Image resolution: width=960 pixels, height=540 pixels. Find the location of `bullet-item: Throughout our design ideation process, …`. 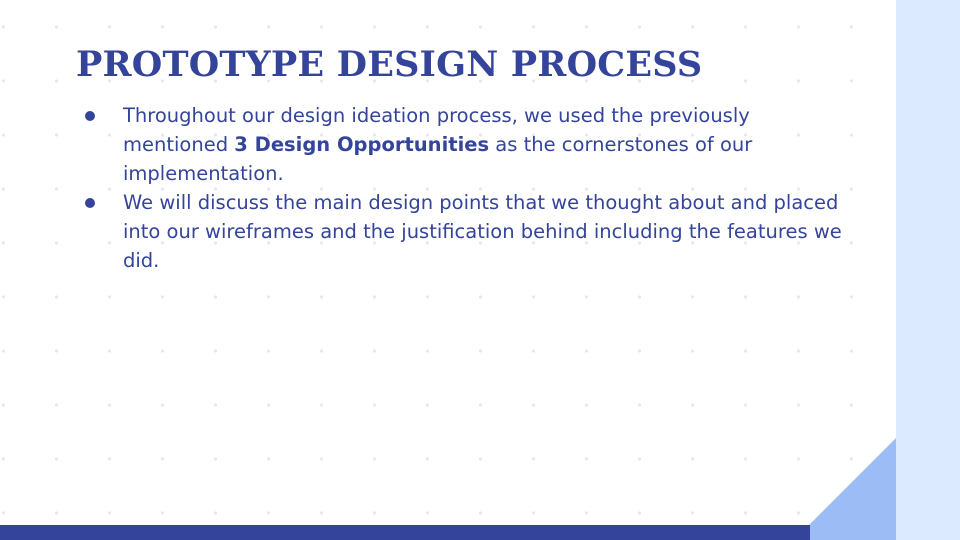

bullet-item: Throughout our design ideation process, … is located at coordinates (465, 144).